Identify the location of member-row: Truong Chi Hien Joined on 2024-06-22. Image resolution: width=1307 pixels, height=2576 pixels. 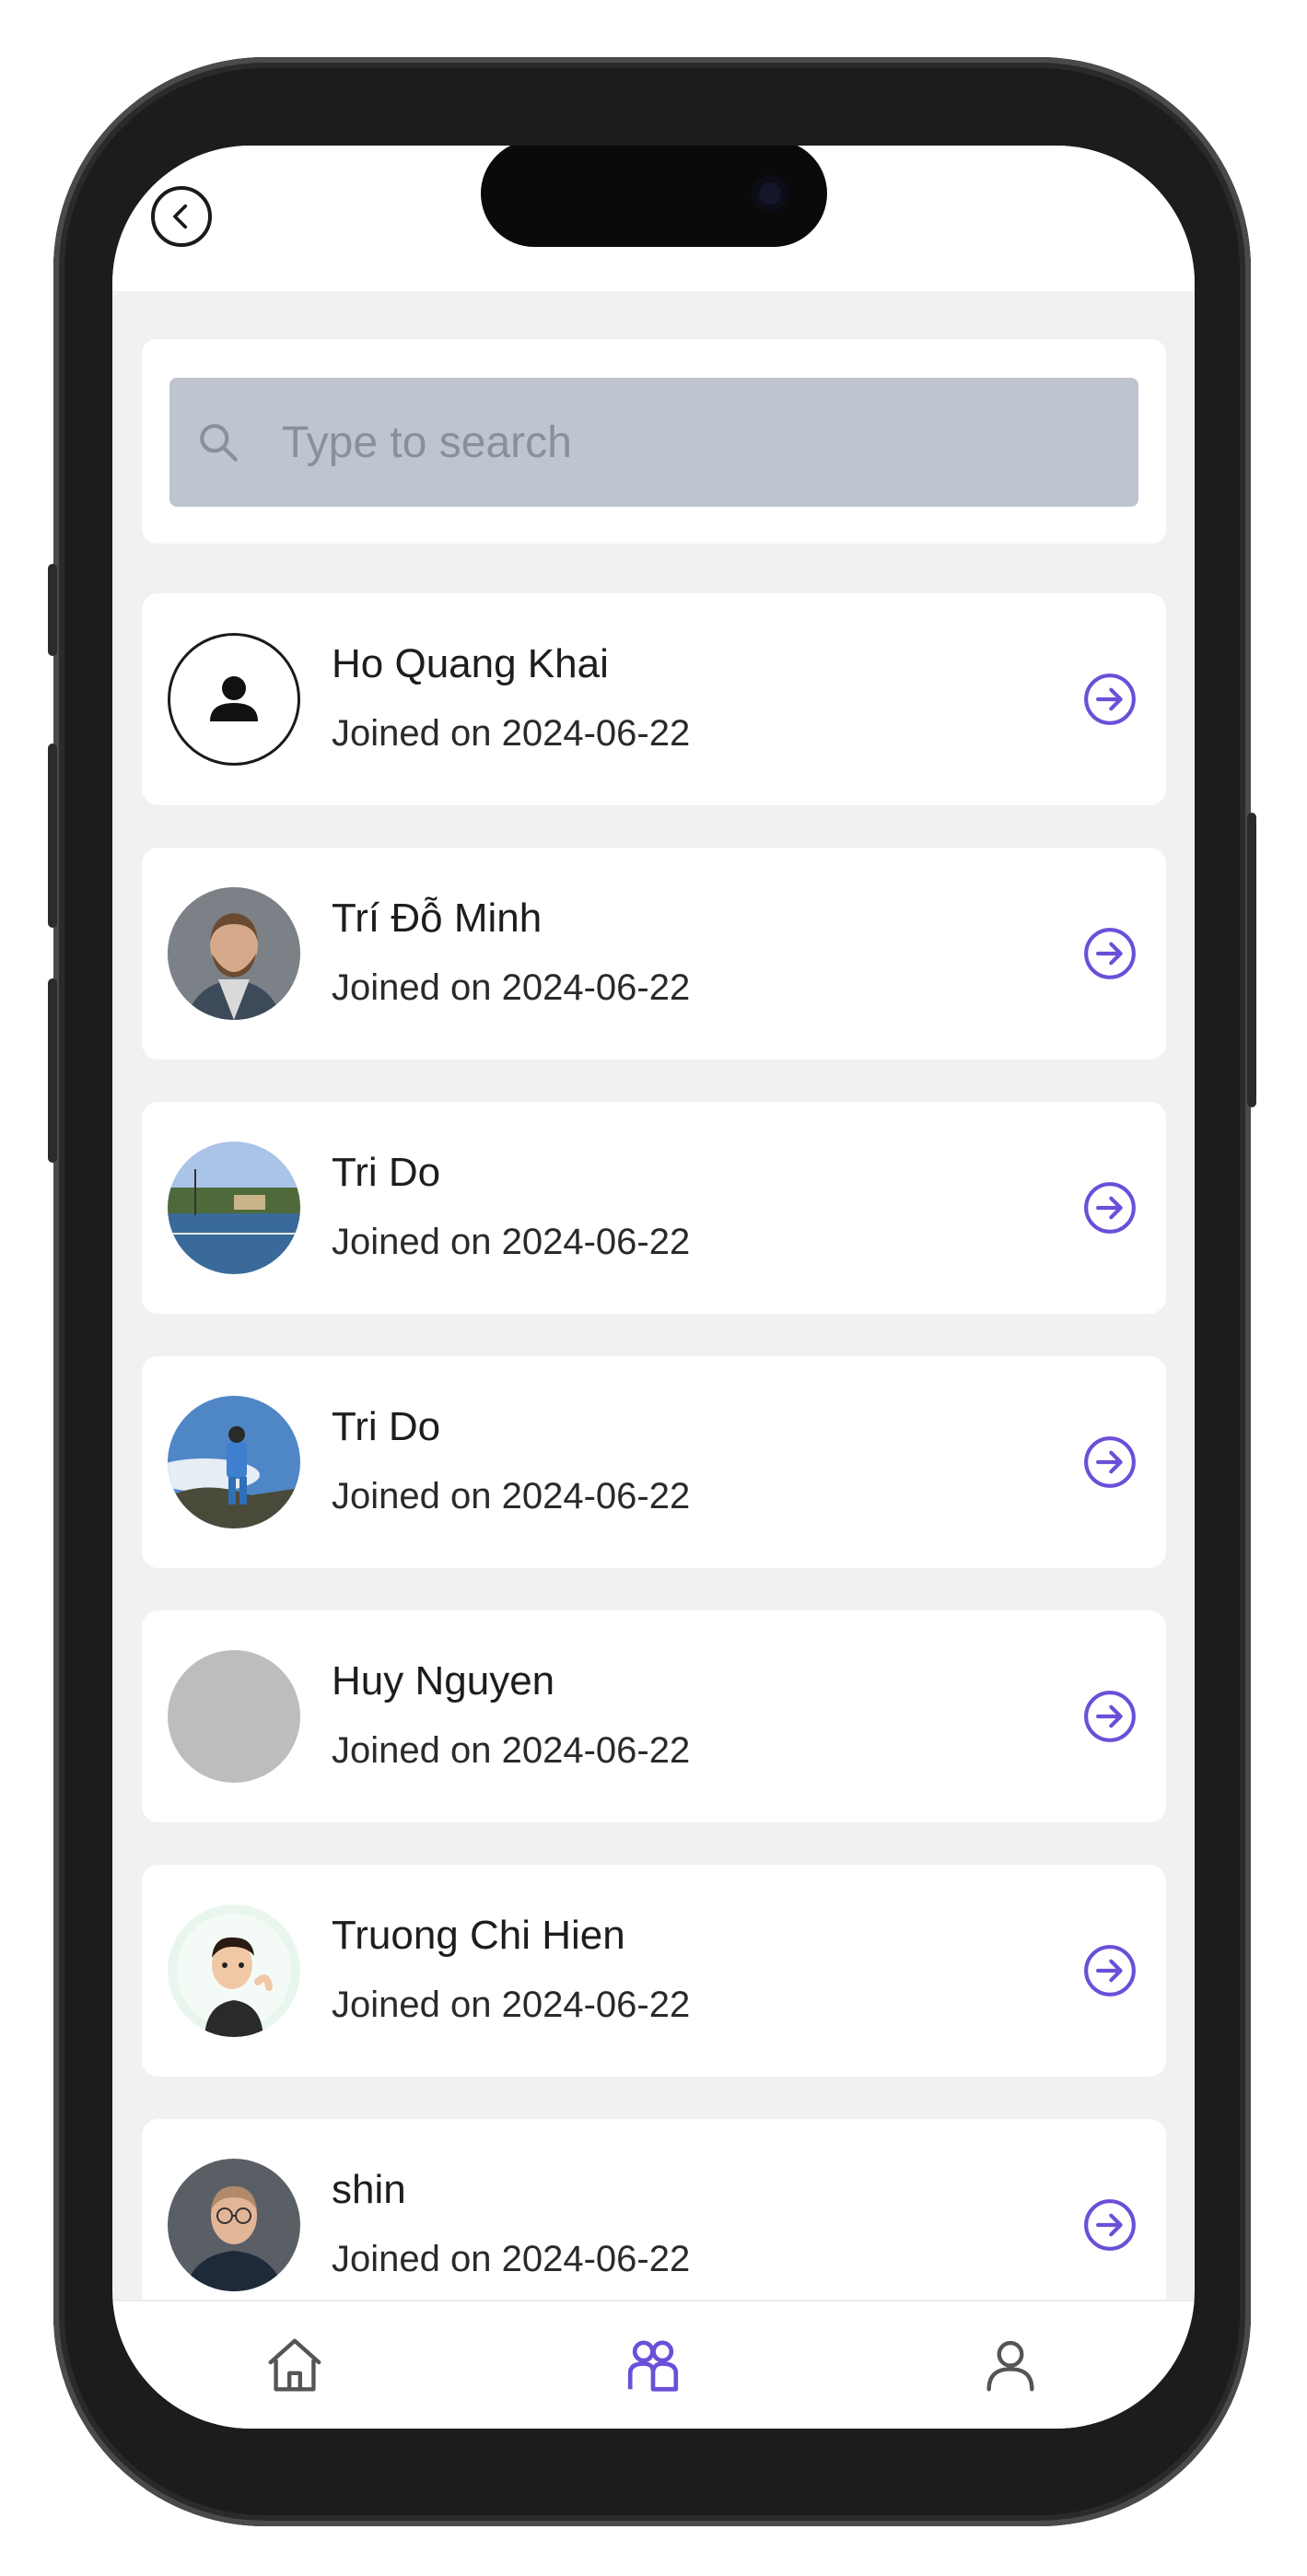
(654, 1971).